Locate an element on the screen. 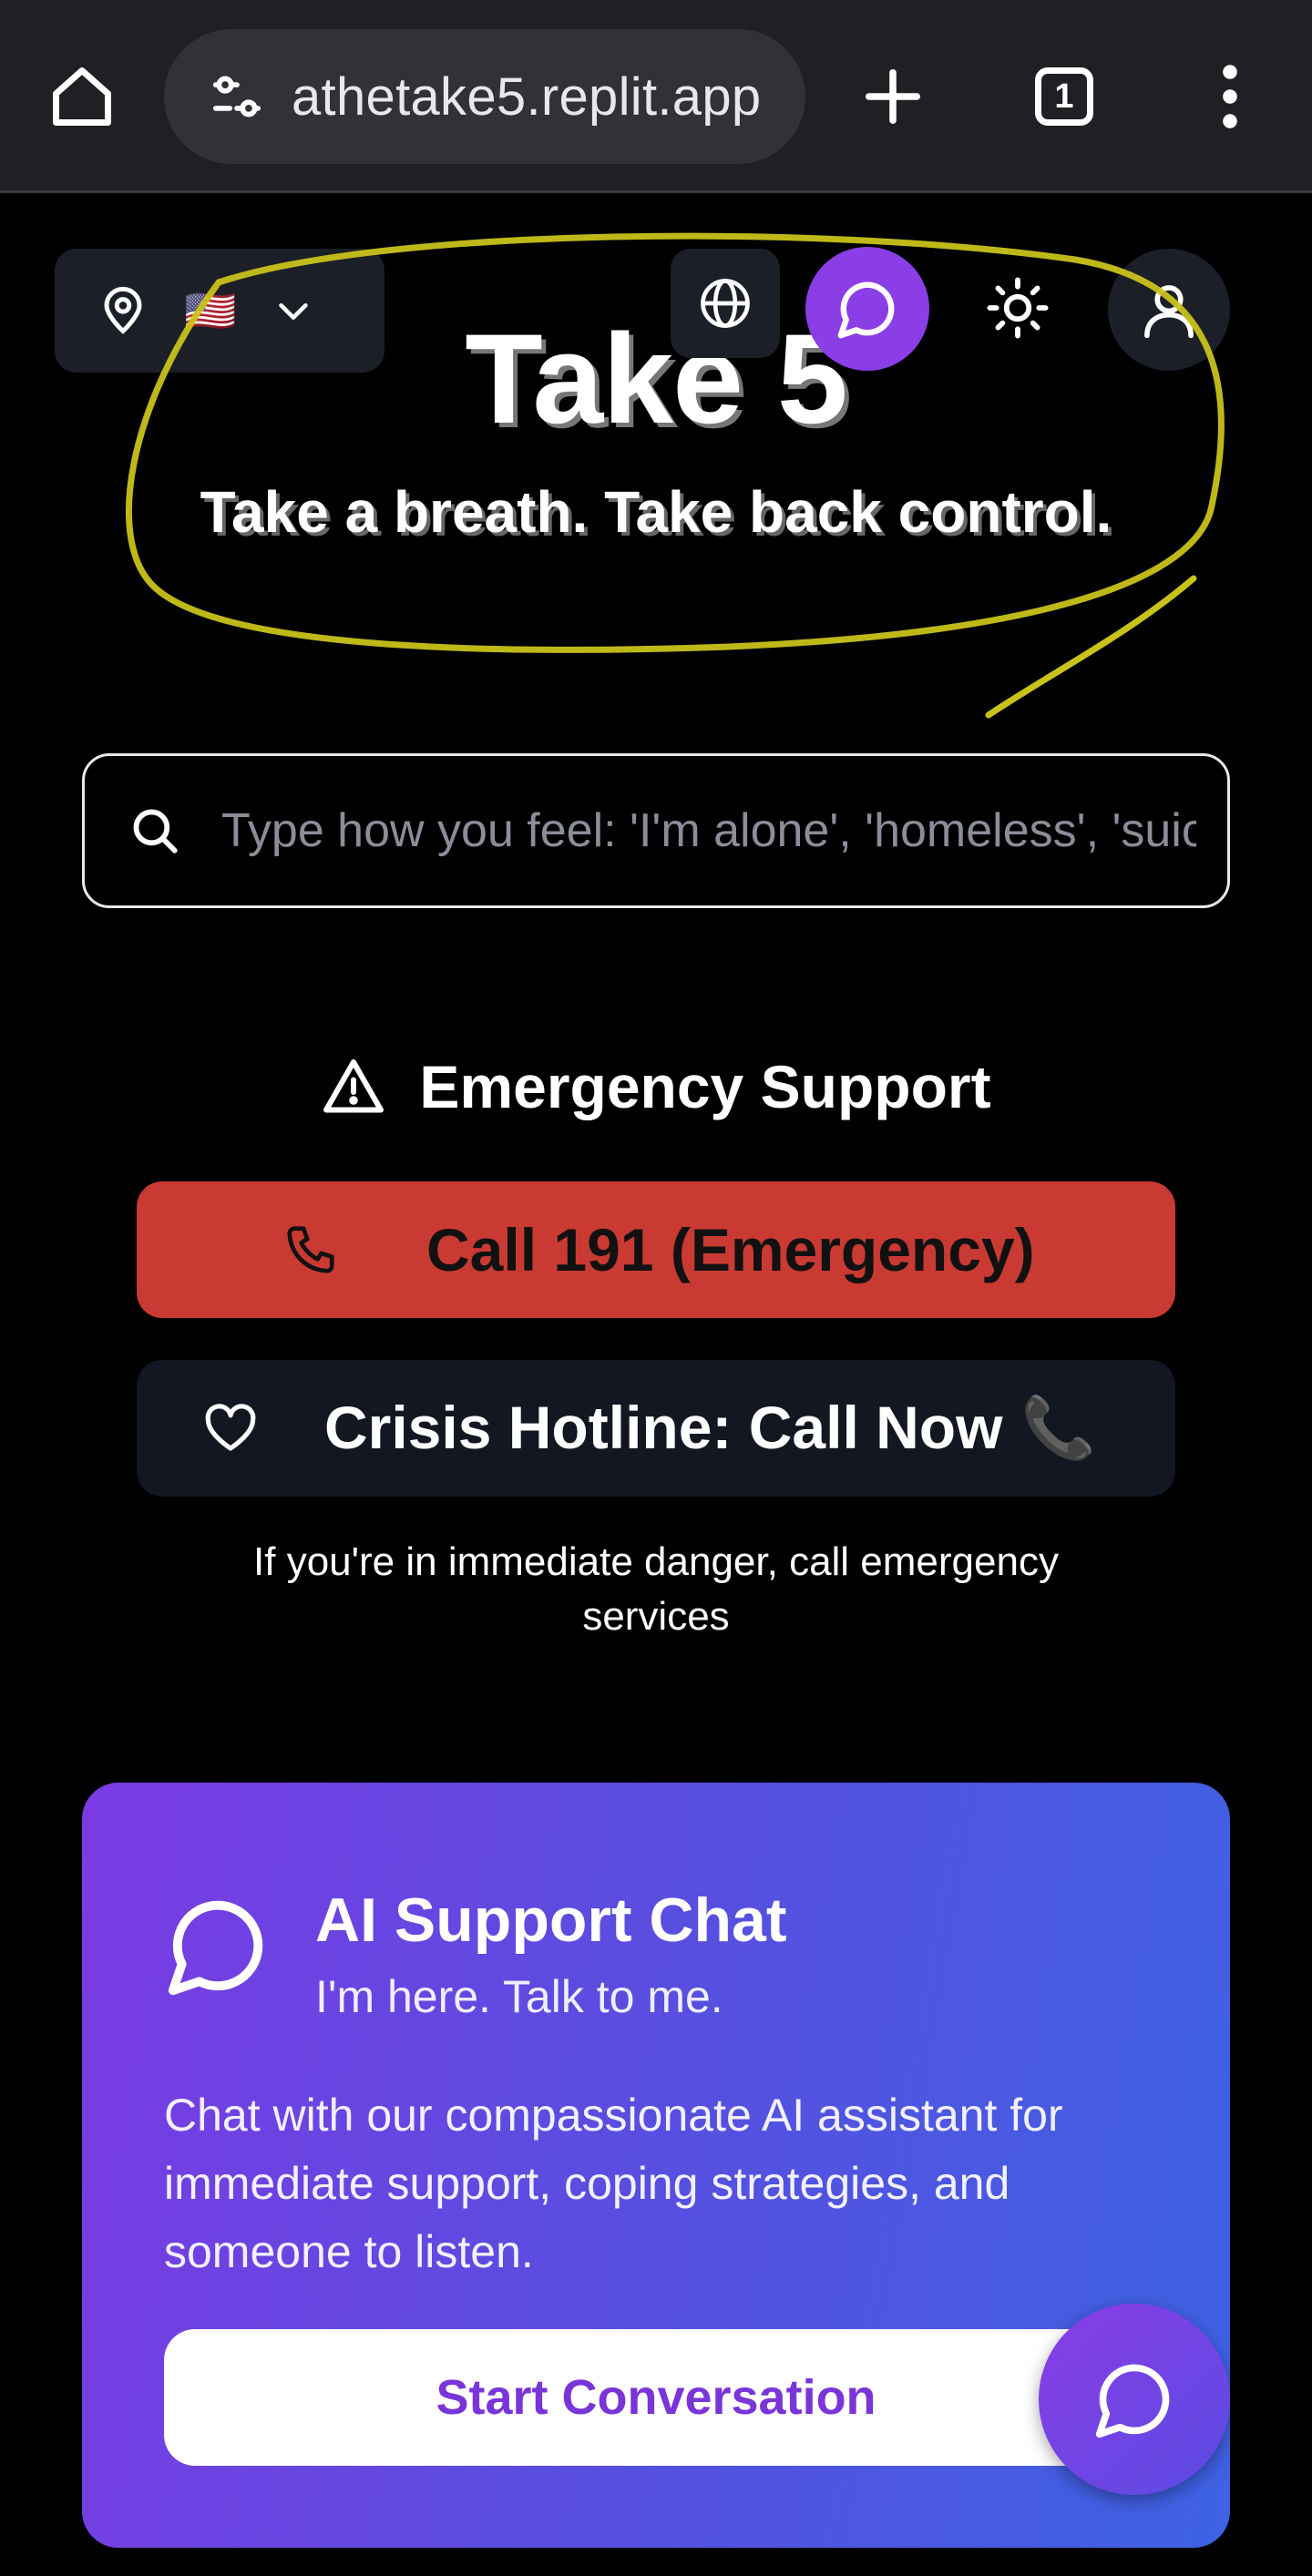 This screenshot has width=1312, height=2576. site-info-button is located at coordinates (237, 96).